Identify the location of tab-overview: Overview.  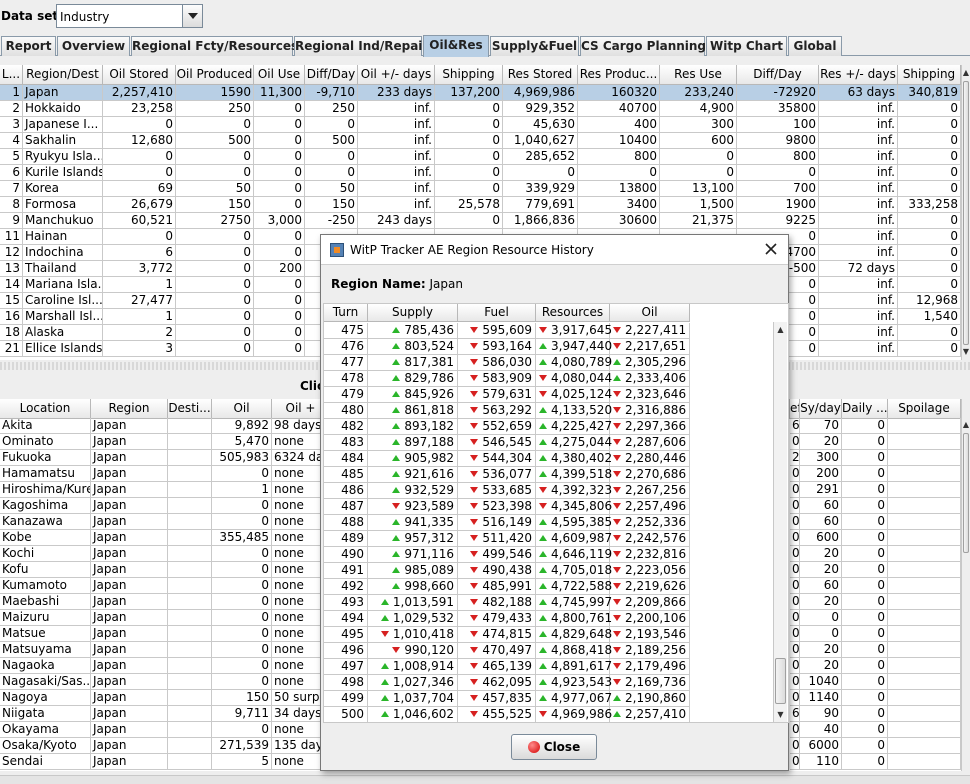
(93, 46).